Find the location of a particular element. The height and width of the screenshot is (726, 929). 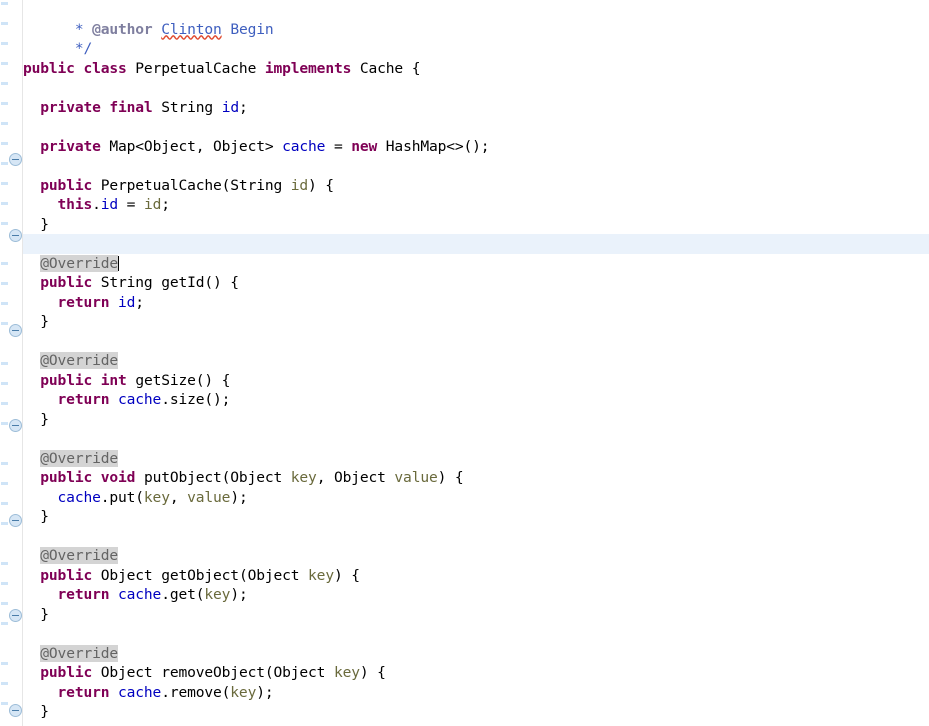

folding-column is located at coordinates (16, 363).